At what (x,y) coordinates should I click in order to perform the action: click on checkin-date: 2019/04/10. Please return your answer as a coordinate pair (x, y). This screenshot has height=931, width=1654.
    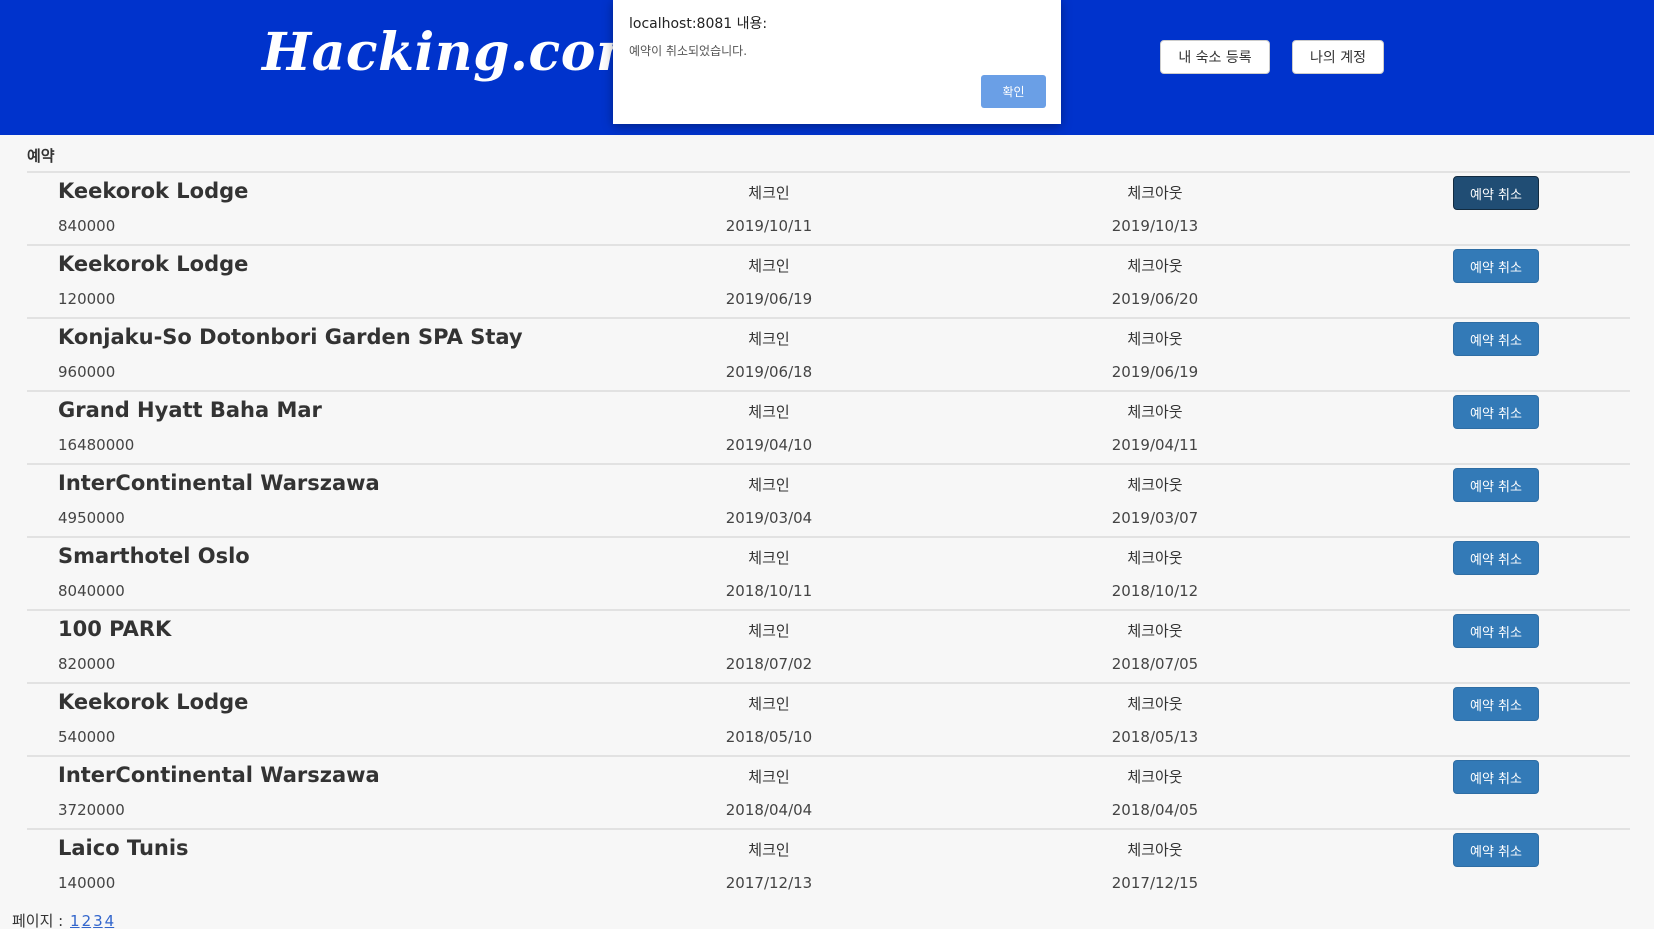
    Looking at the image, I should click on (769, 445).